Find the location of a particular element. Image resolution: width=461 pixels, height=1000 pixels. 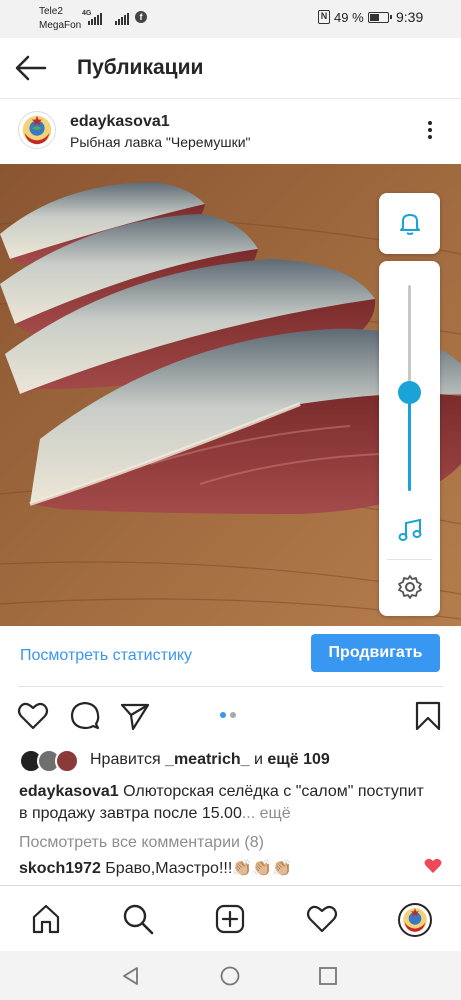

battery-icon is located at coordinates (380, 17).